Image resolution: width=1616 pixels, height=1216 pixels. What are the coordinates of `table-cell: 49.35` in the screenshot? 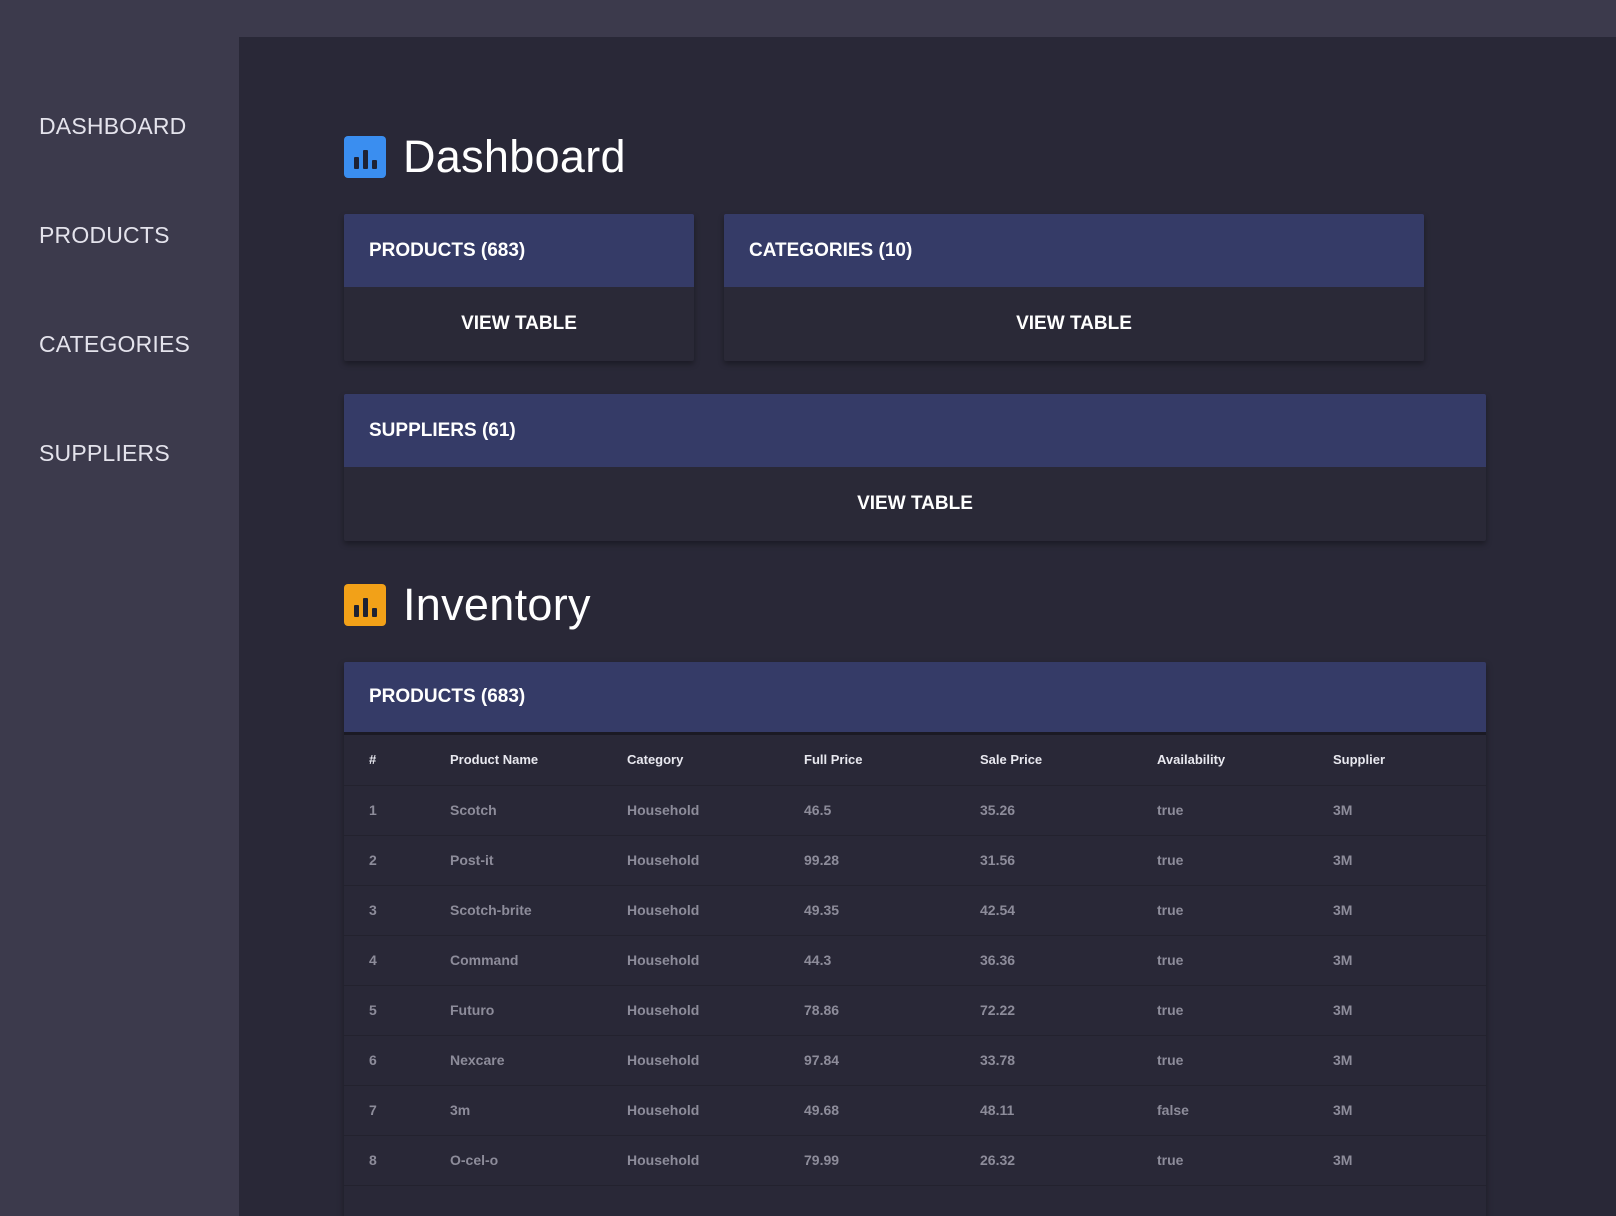 It's located at (867, 910).